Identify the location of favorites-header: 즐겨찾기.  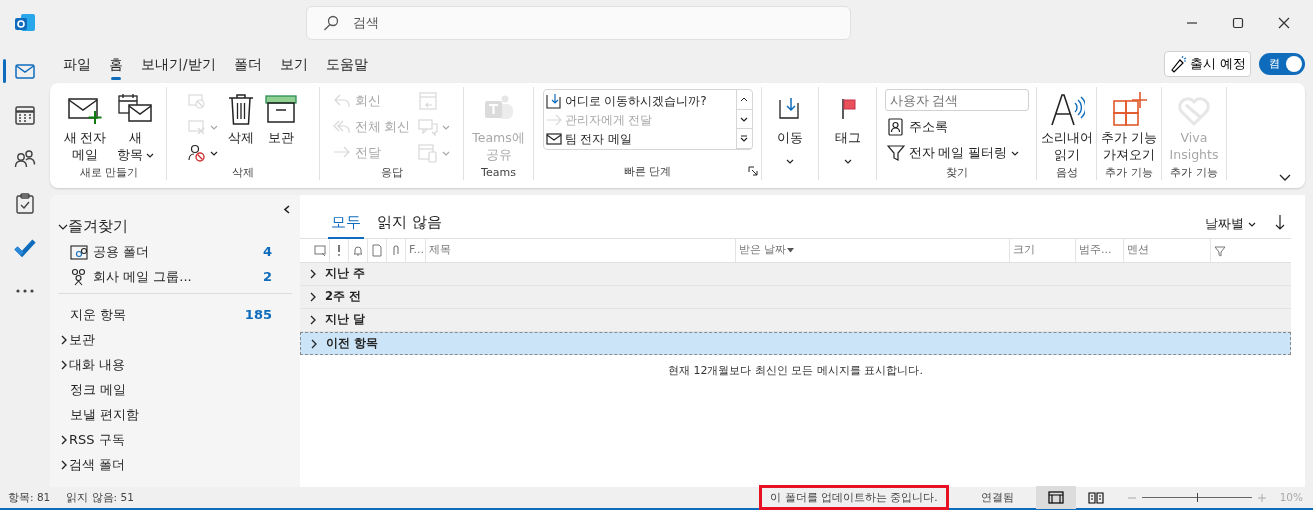
(175, 226).